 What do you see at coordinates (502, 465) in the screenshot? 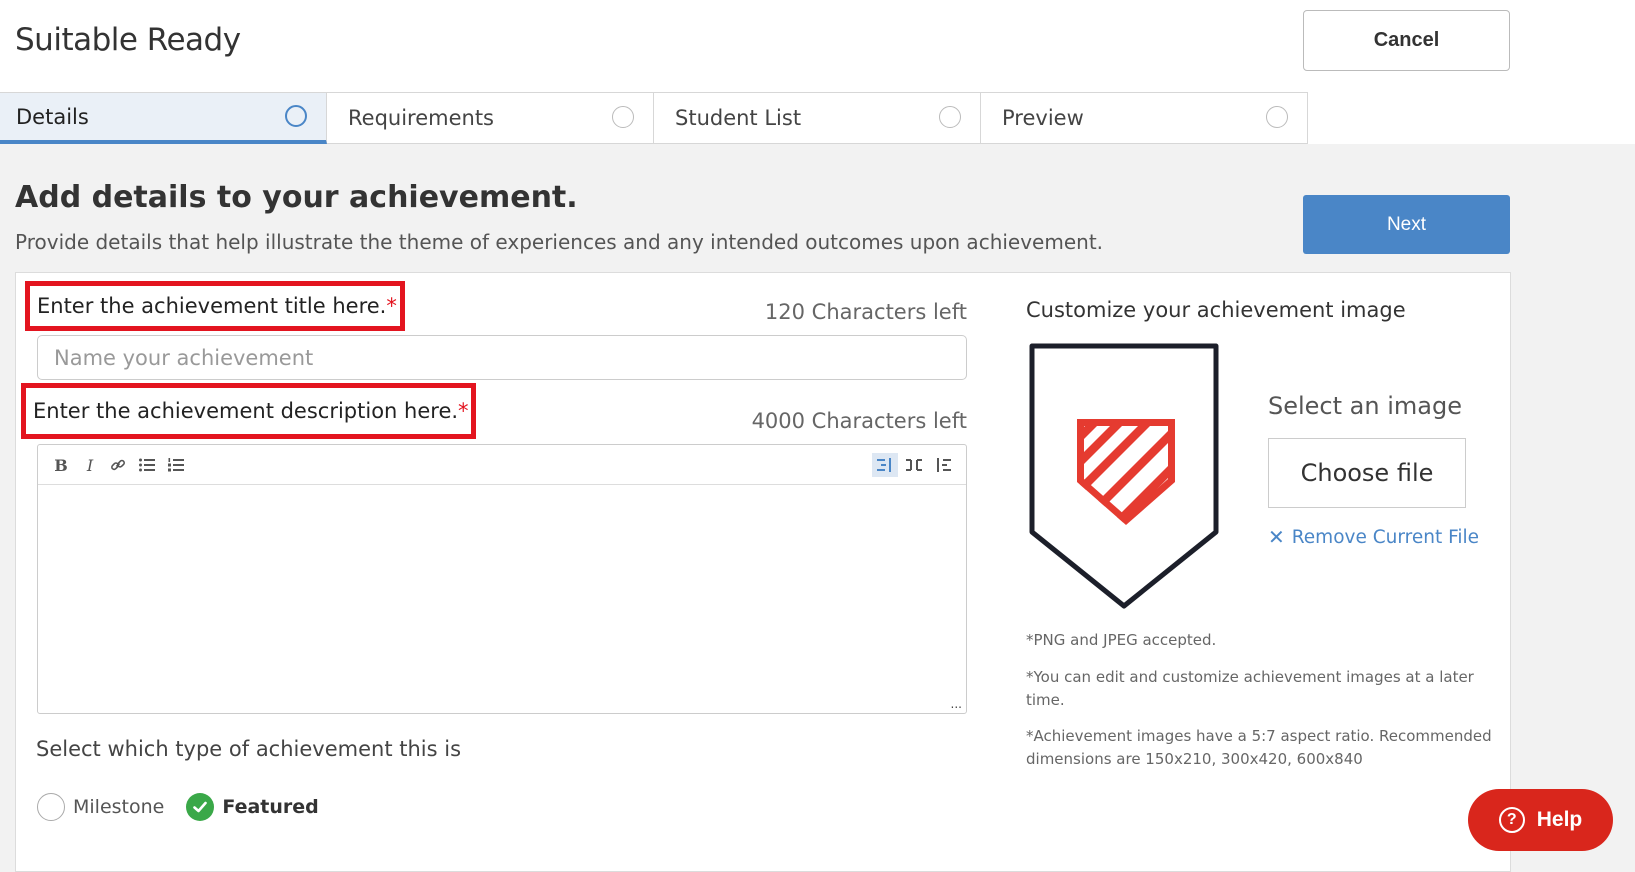
I see `editor-toolbar: B I` at bounding box center [502, 465].